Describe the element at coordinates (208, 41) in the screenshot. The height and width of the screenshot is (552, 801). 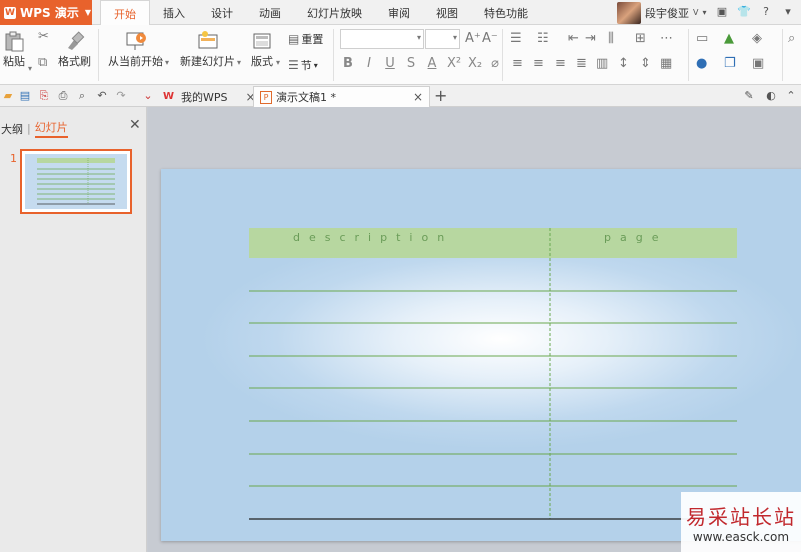
I see `new-slide-icon` at that location.